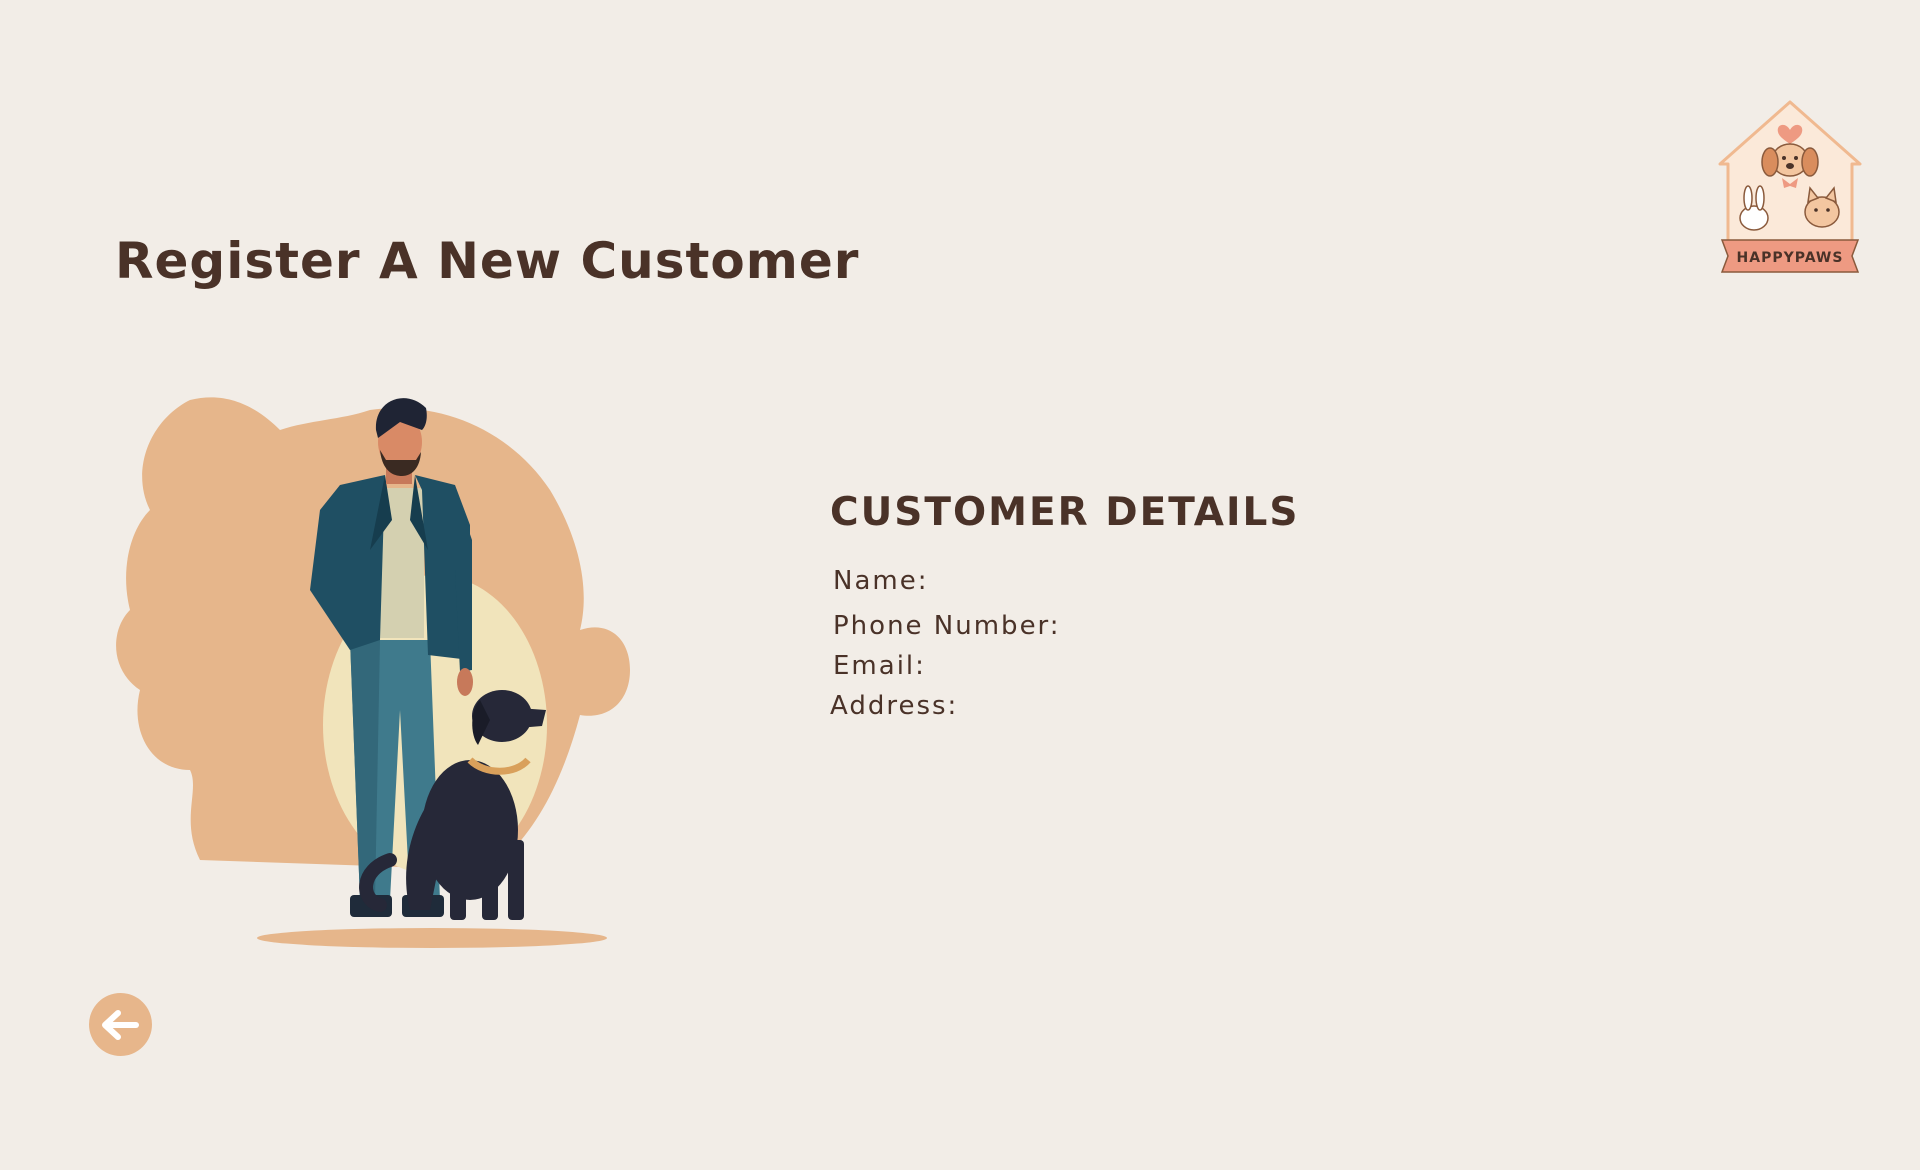  I want to click on arrow-left-icon, so click(120, 1024).